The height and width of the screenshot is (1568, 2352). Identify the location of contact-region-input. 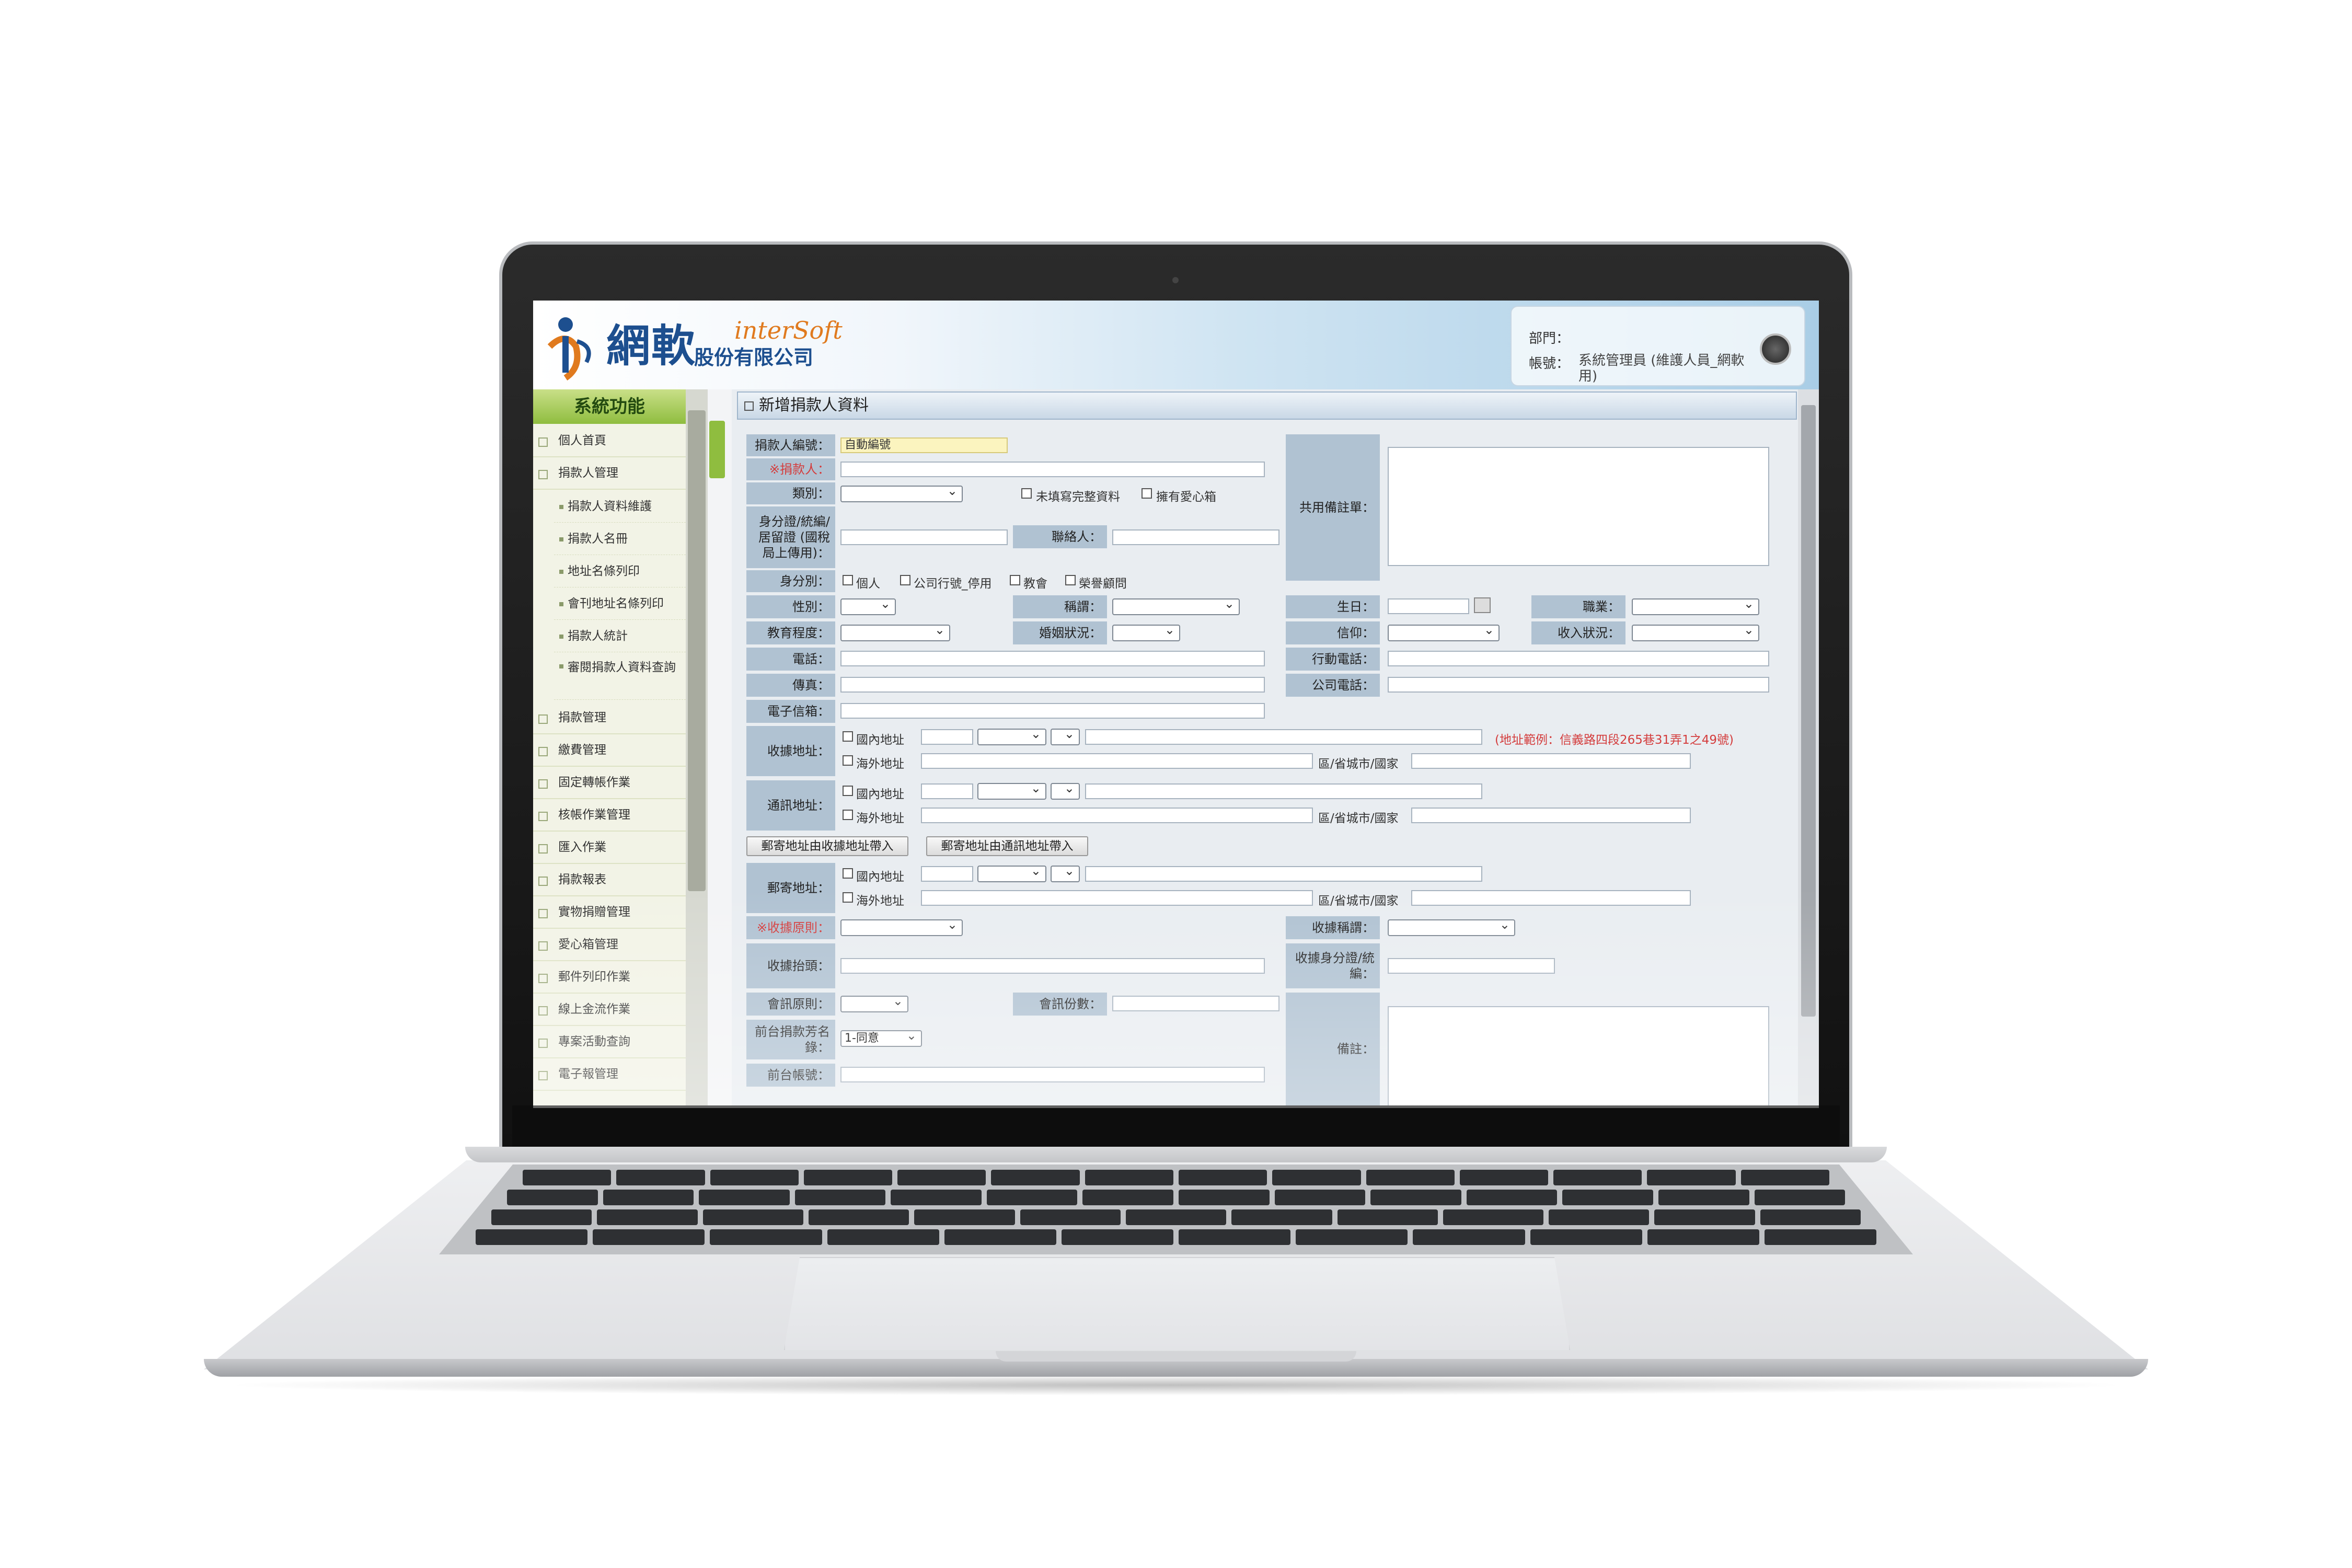
(1551, 815).